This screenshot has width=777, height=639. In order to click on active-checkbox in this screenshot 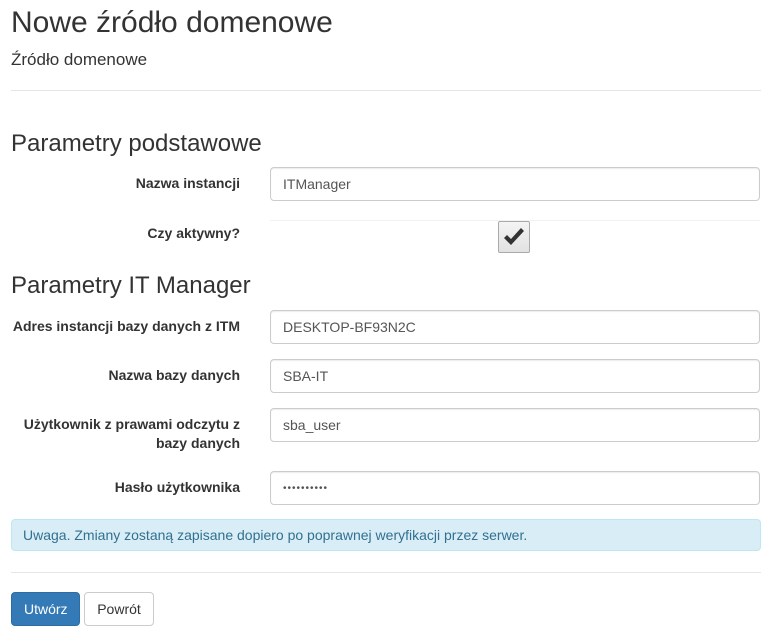, I will do `click(514, 237)`.